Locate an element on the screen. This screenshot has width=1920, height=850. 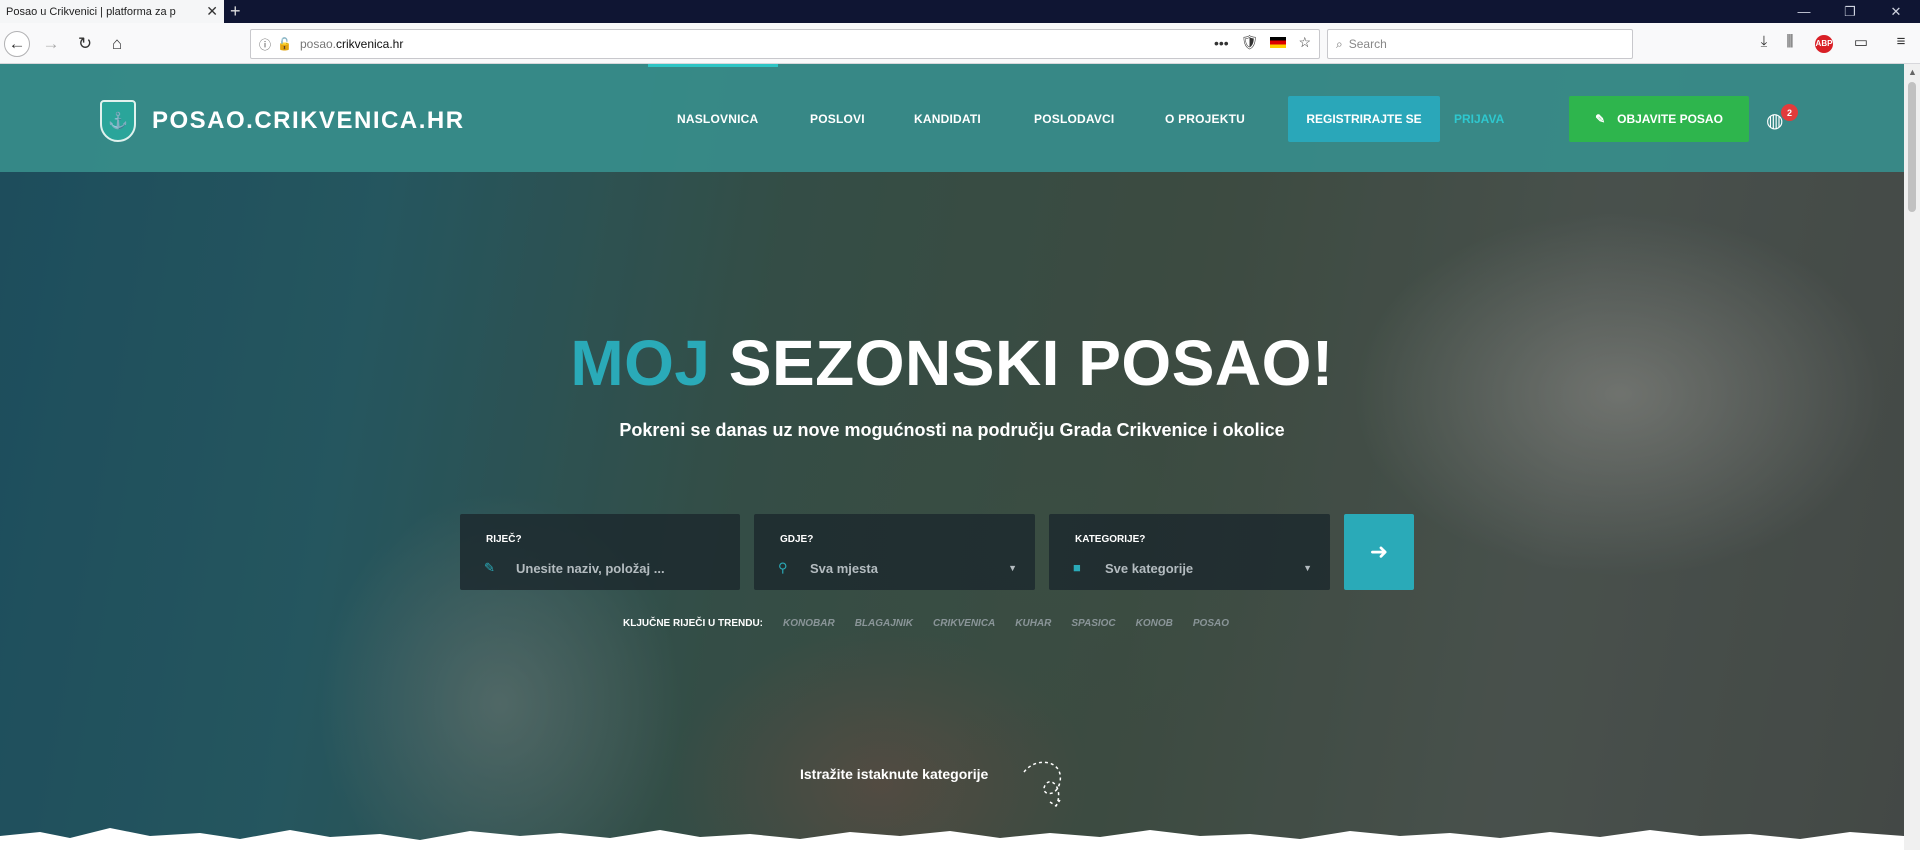
new-tab-button: + is located at coordinates (235, 11).